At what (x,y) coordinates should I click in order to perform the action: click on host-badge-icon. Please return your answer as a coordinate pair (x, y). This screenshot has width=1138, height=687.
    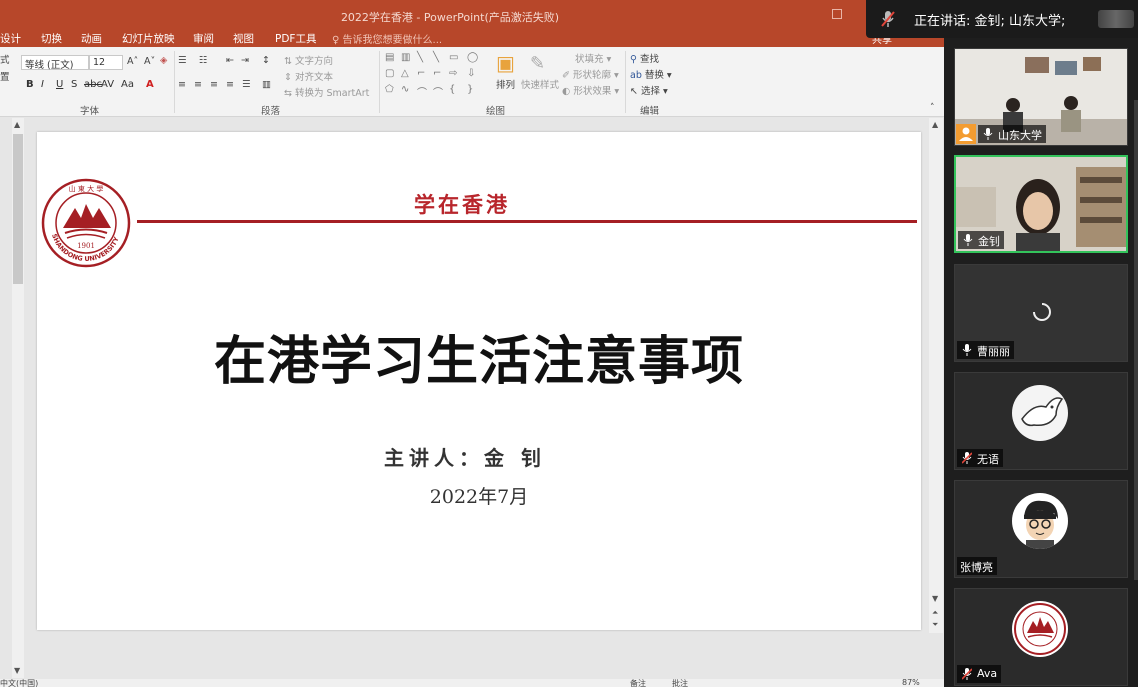
    Looking at the image, I should click on (966, 134).